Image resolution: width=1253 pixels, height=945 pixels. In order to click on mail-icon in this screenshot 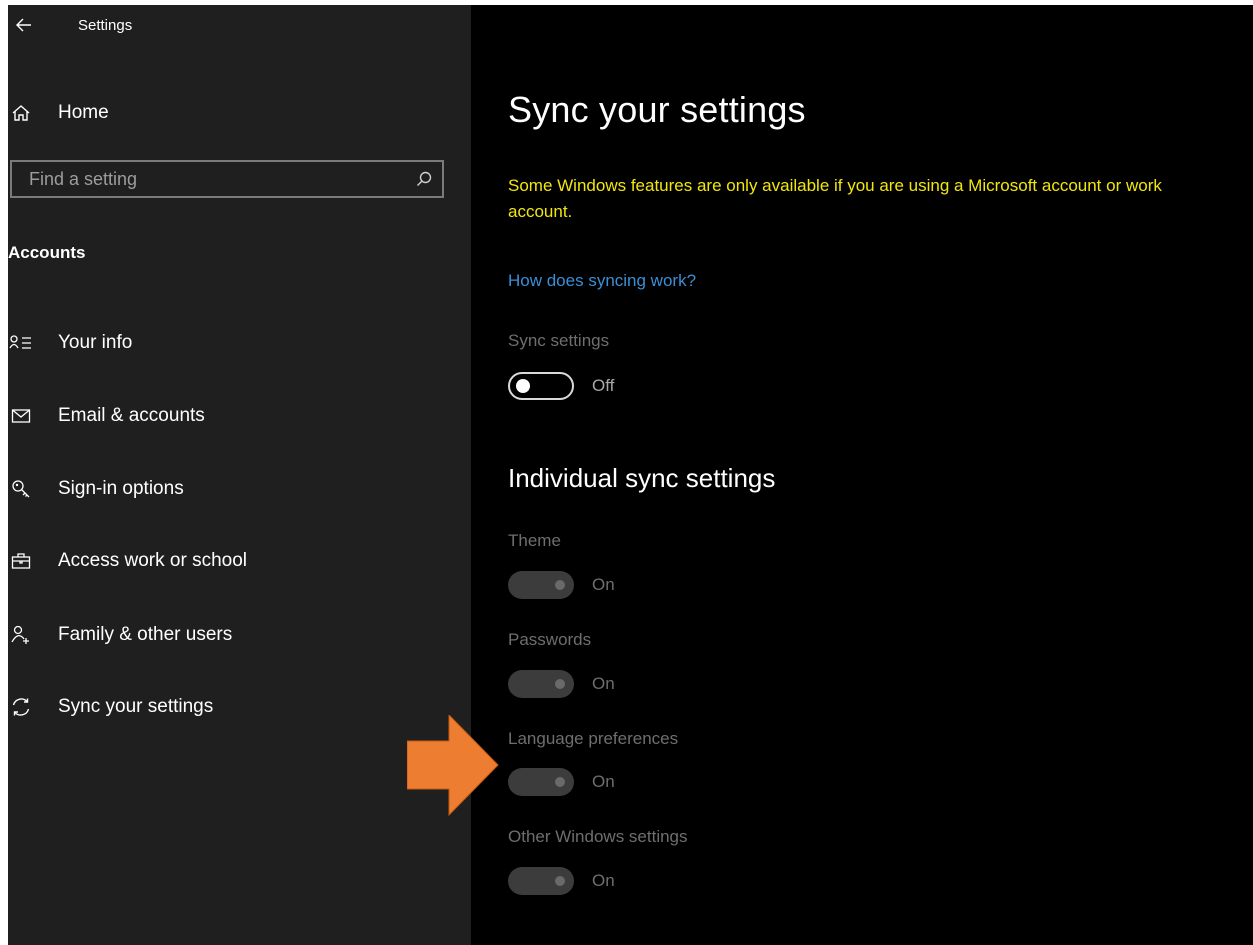, I will do `click(21, 416)`.